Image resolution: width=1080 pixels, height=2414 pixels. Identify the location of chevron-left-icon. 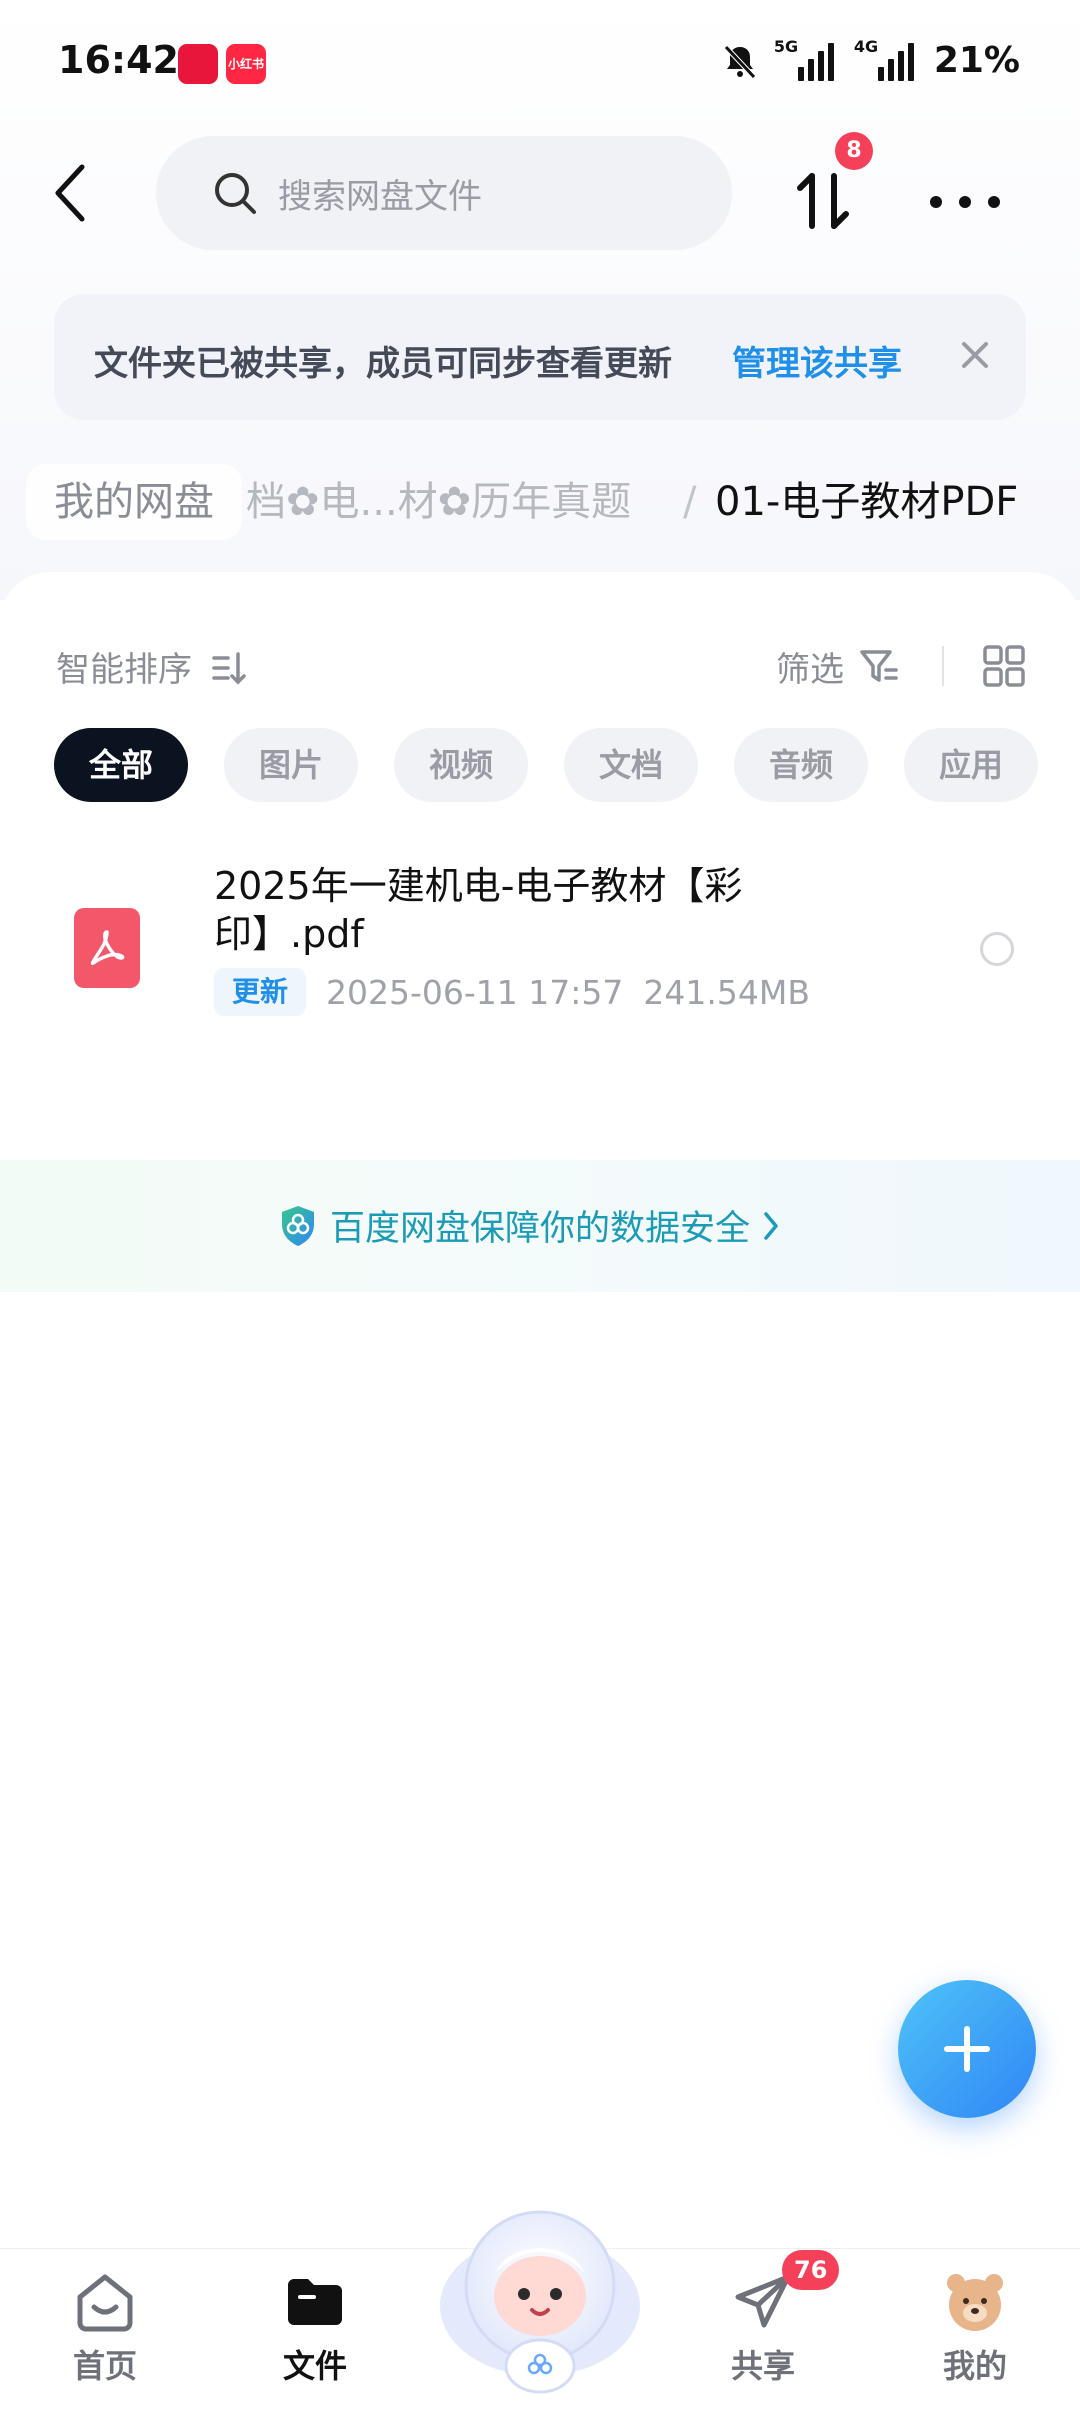
(70, 193).